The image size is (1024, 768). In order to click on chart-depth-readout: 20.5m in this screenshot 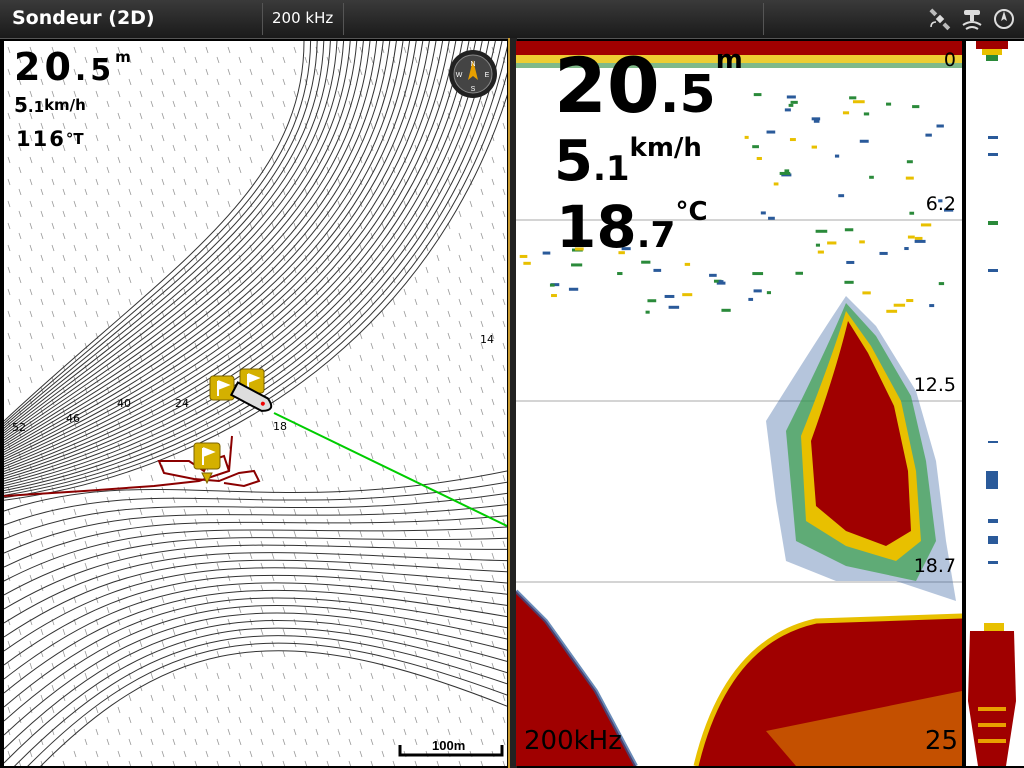, I will do `click(72, 67)`.